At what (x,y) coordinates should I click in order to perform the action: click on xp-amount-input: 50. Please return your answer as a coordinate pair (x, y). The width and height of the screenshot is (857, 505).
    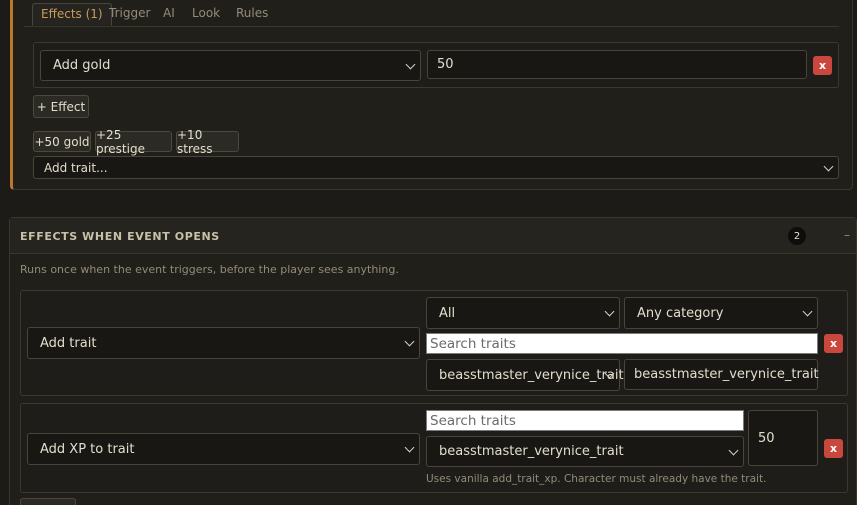
    Looking at the image, I should click on (783, 438).